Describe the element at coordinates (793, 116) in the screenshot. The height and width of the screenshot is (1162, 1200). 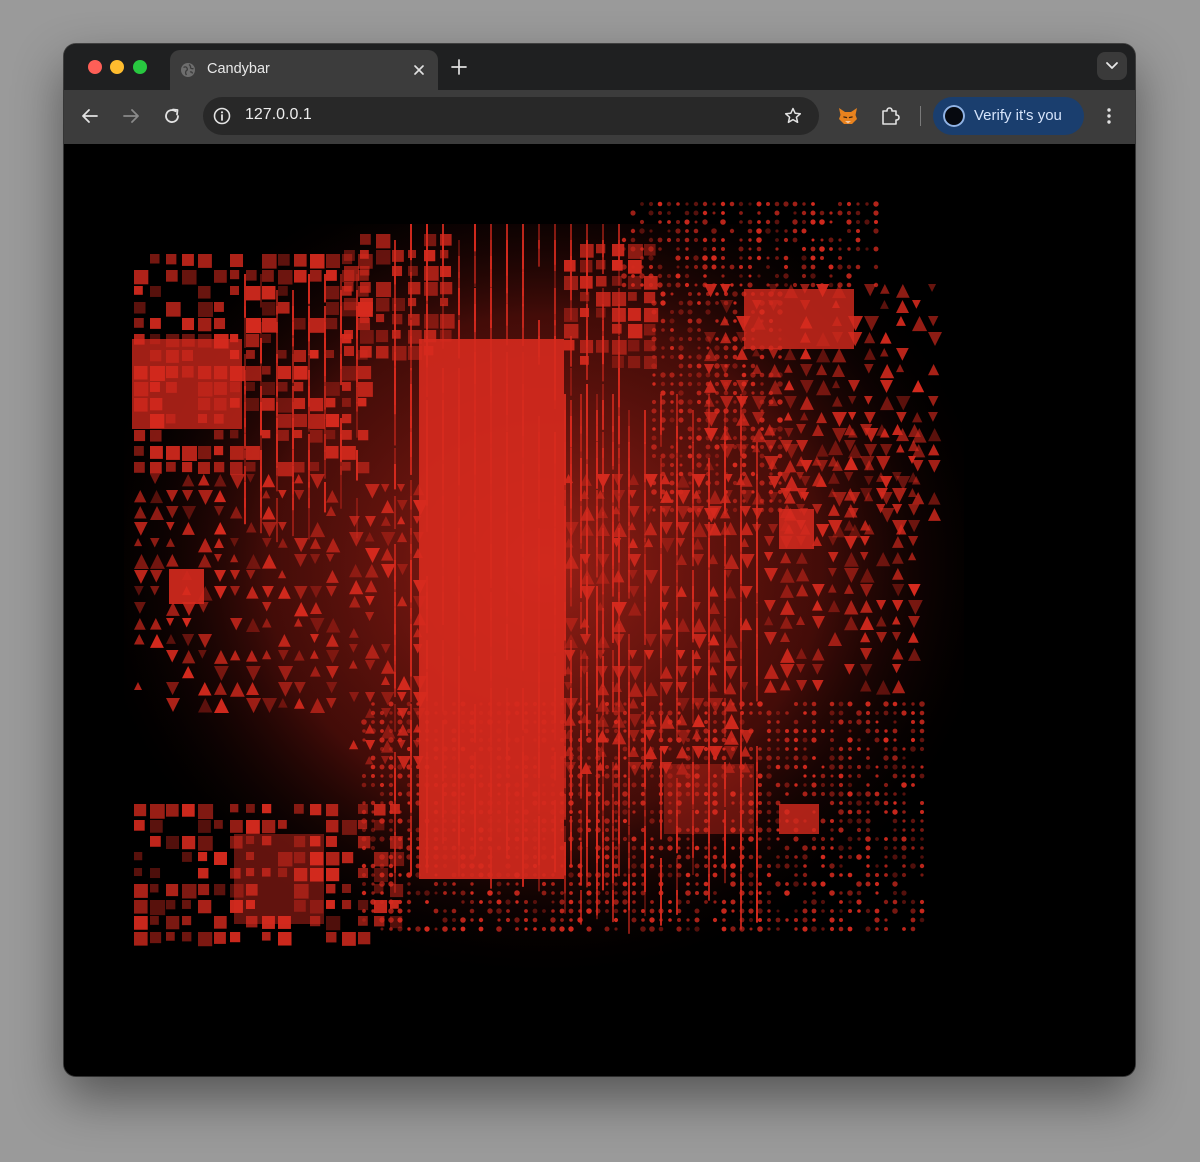
I see `star-icon` at that location.